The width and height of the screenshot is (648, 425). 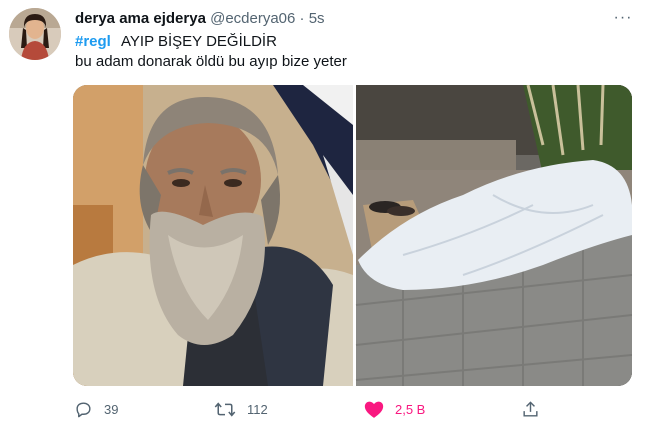 What do you see at coordinates (252, 18) in the screenshot?
I see `author-handle: @ecderya06` at bounding box center [252, 18].